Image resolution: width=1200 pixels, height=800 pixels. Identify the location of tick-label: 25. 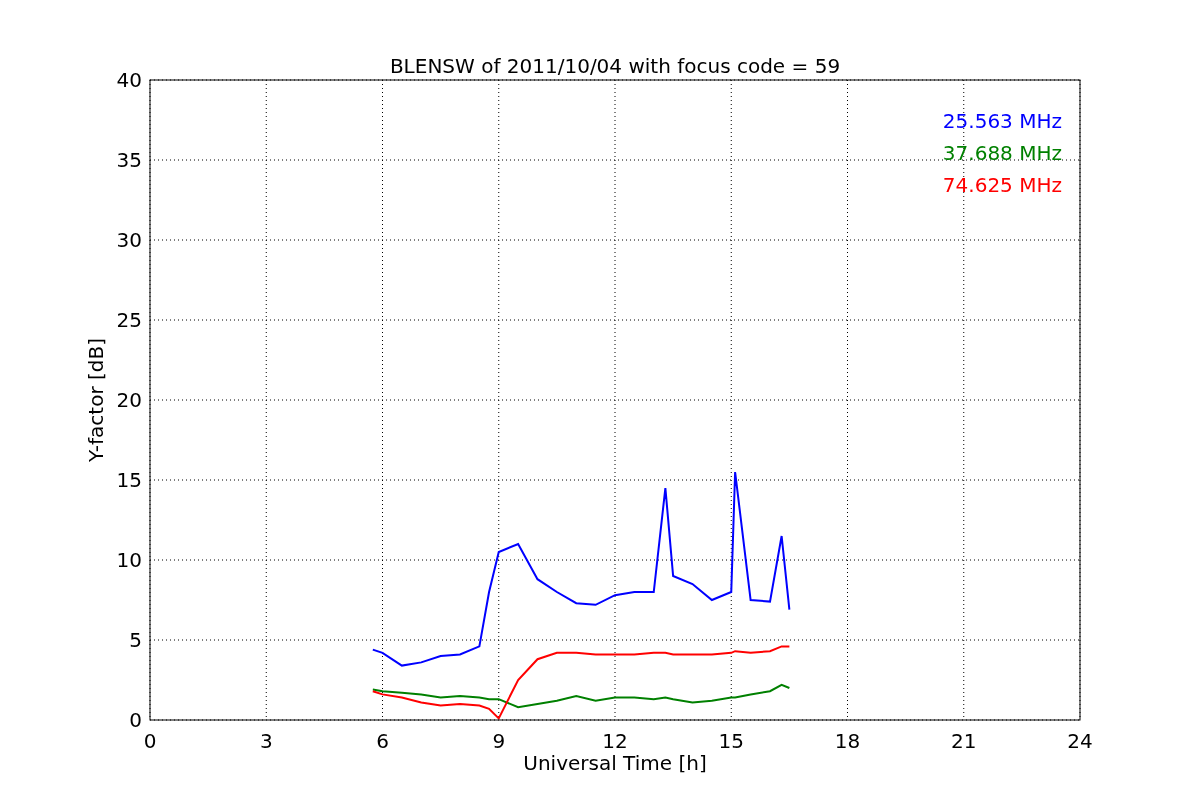
(129, 320).